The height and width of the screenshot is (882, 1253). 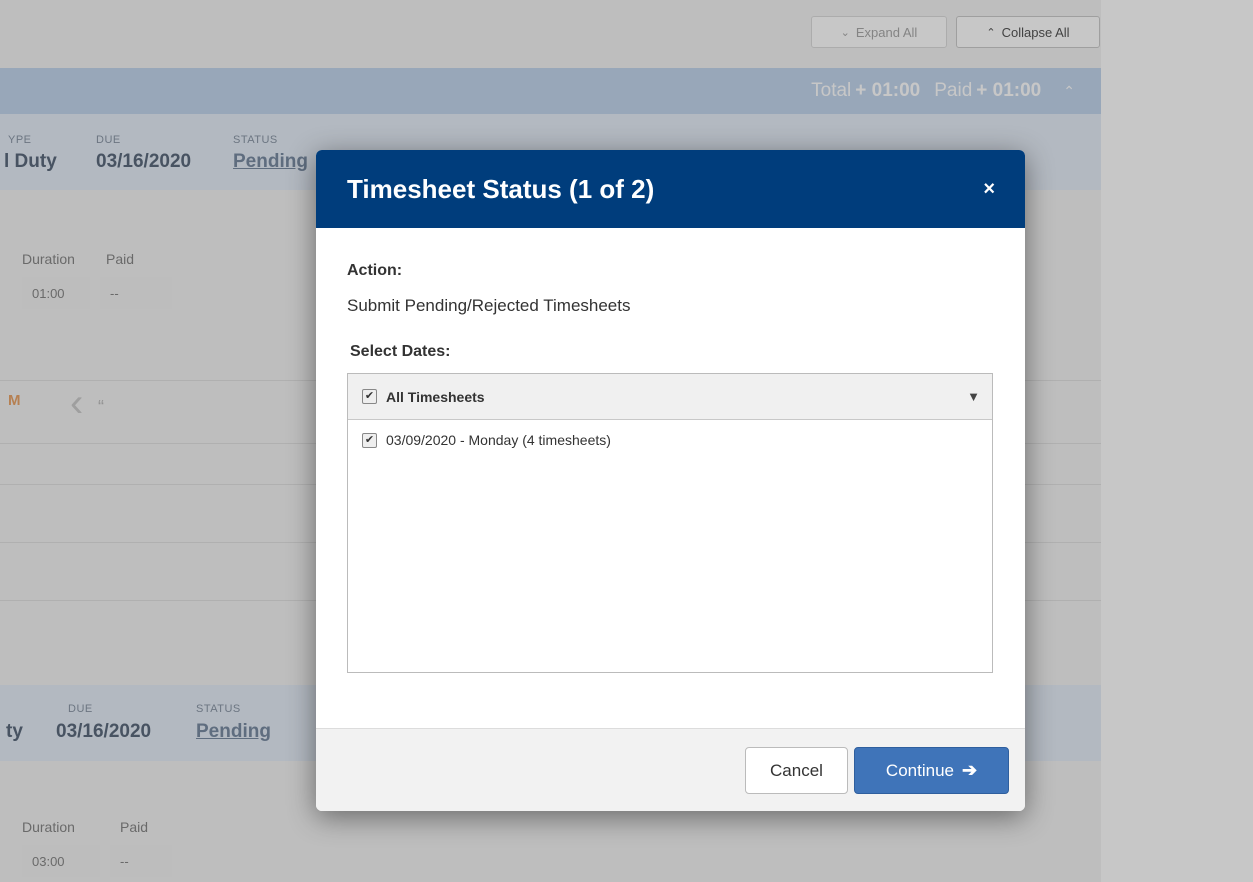 I want to click on dialog-footer: Cancel Continue ➔, so click(x=670, y=769).